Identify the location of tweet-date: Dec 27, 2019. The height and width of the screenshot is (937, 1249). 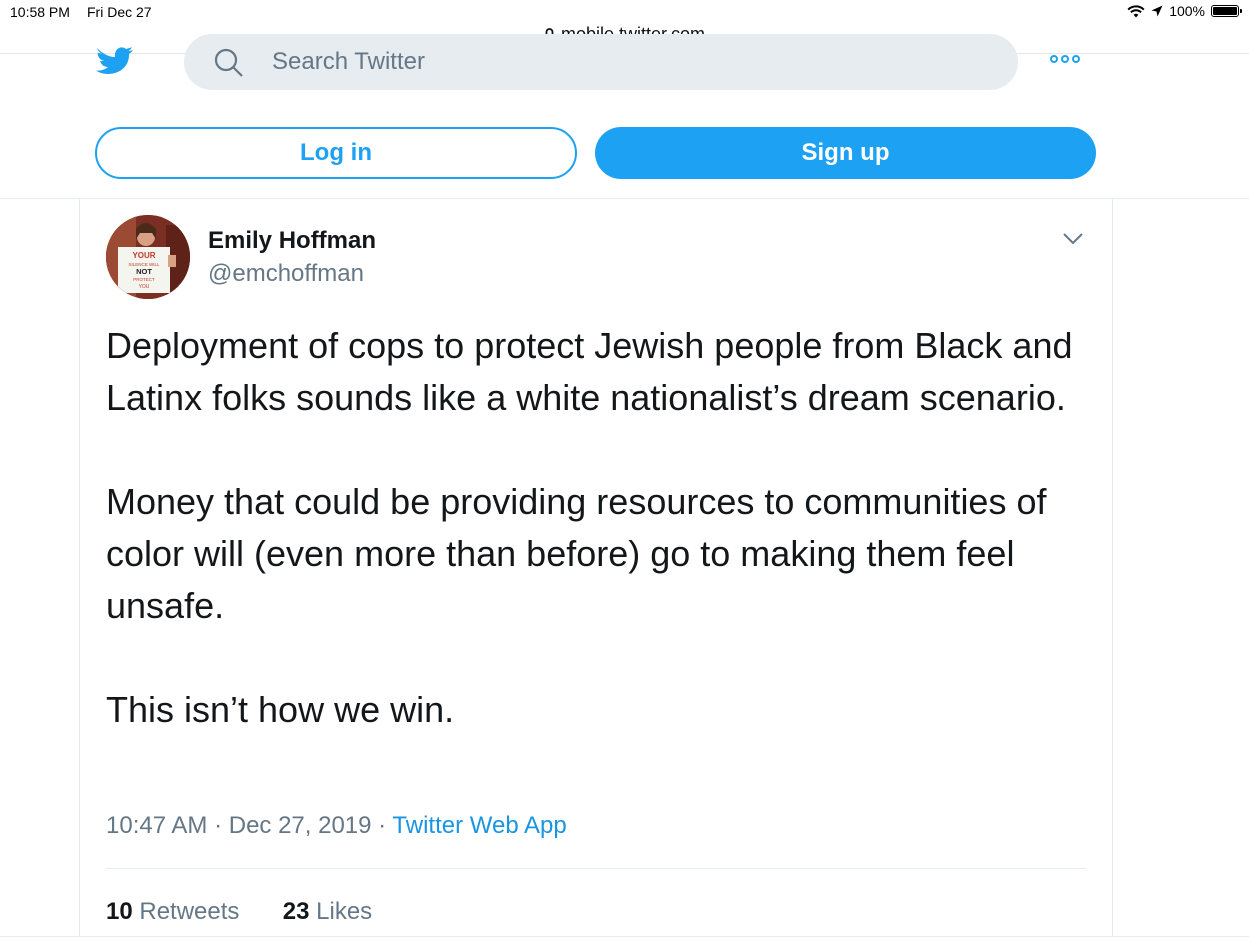
(300, 825).